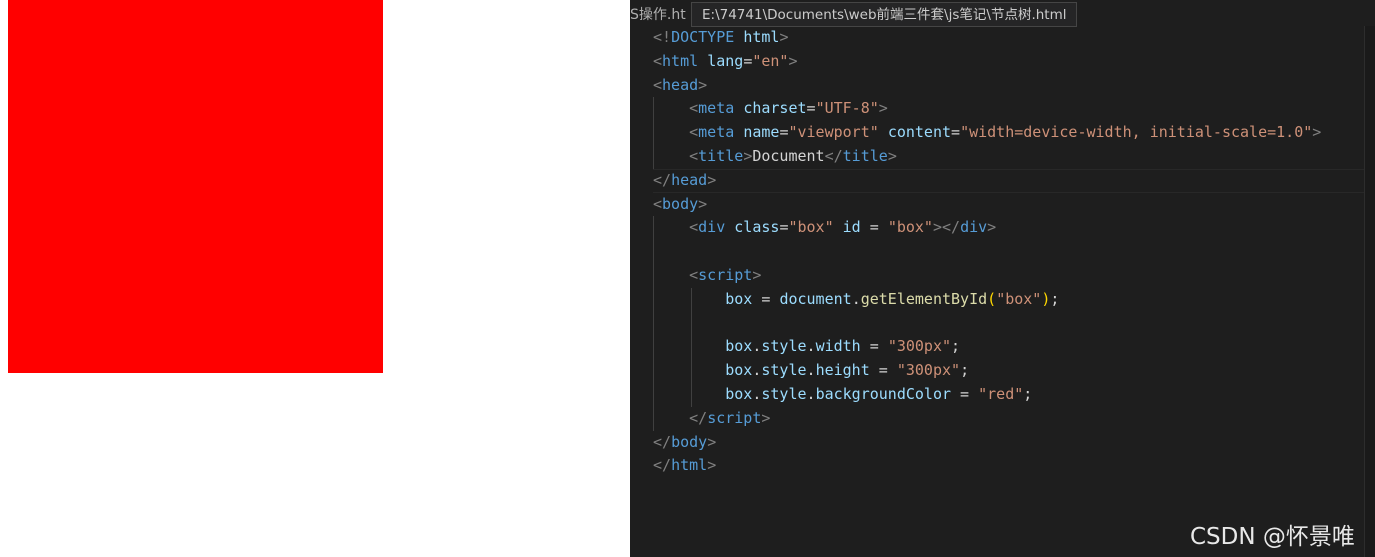 Image resolution: width=1375 pixels, height=557 pixels. Describe the element at coordinates (997, 156) in the screenshot. I see `code-line: <title>Document</title>` at that location.